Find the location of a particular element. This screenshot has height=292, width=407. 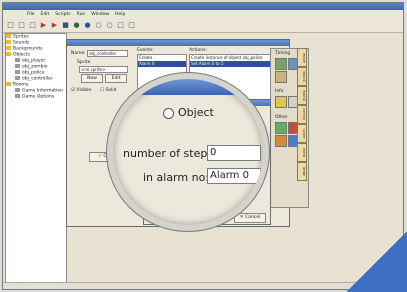

tab-score: score is located at coordinates (302, 133).